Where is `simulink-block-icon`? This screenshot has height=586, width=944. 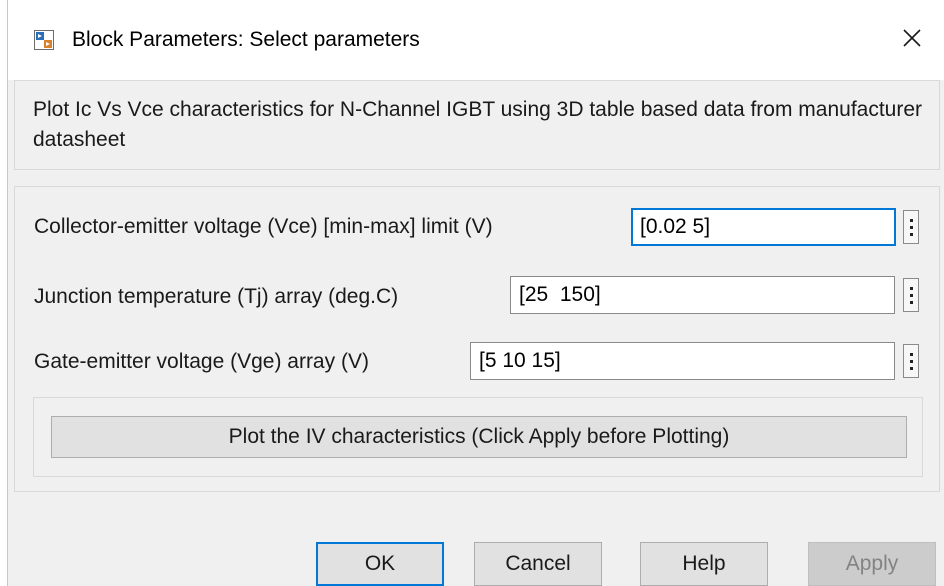 simulink-block-icon is located at coordinates (44, 40).